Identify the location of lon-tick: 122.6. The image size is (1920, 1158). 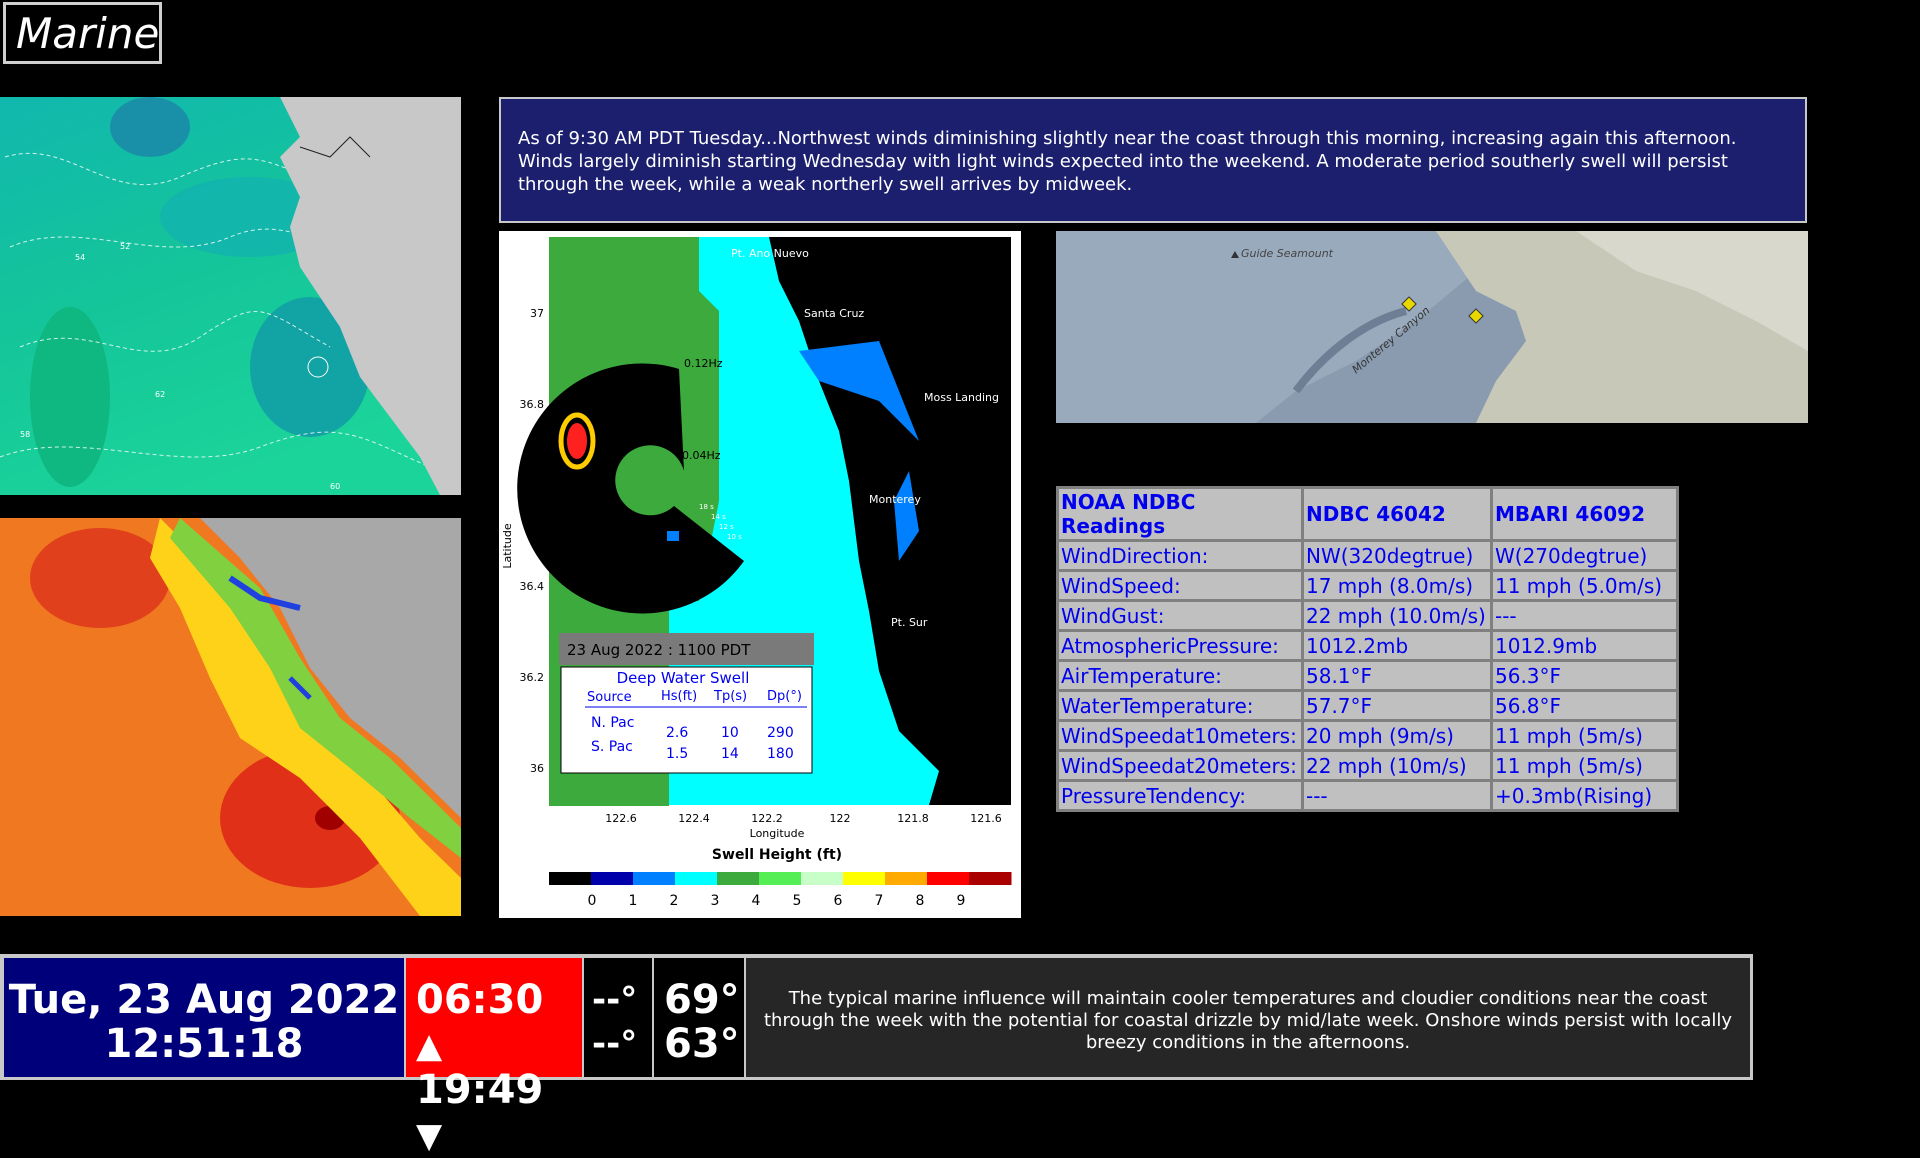
(621, 818).